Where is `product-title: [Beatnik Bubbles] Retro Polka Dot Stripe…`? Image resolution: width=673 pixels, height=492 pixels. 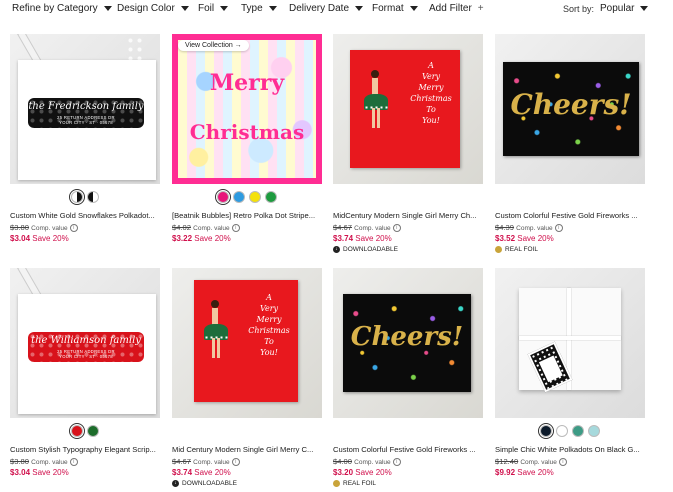
product-title: [Beatnik Bubbles] Retro Polka Dot Stripe… is located at coordinates (247, 215).